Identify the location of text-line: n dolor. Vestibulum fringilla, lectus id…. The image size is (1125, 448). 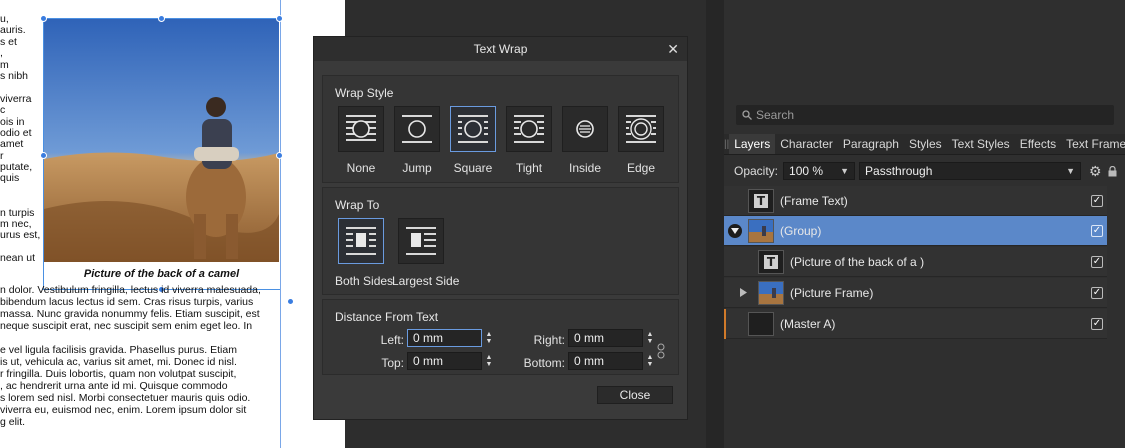
(130, 290).